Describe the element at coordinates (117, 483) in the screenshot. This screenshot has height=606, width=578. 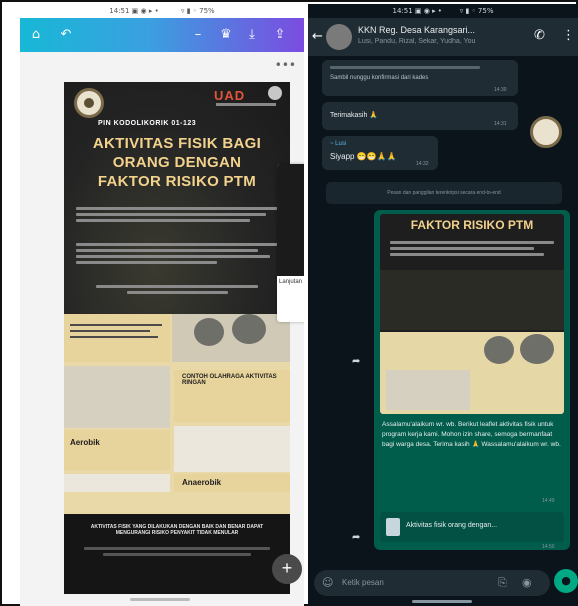
I see `runners-illustration` at that location.